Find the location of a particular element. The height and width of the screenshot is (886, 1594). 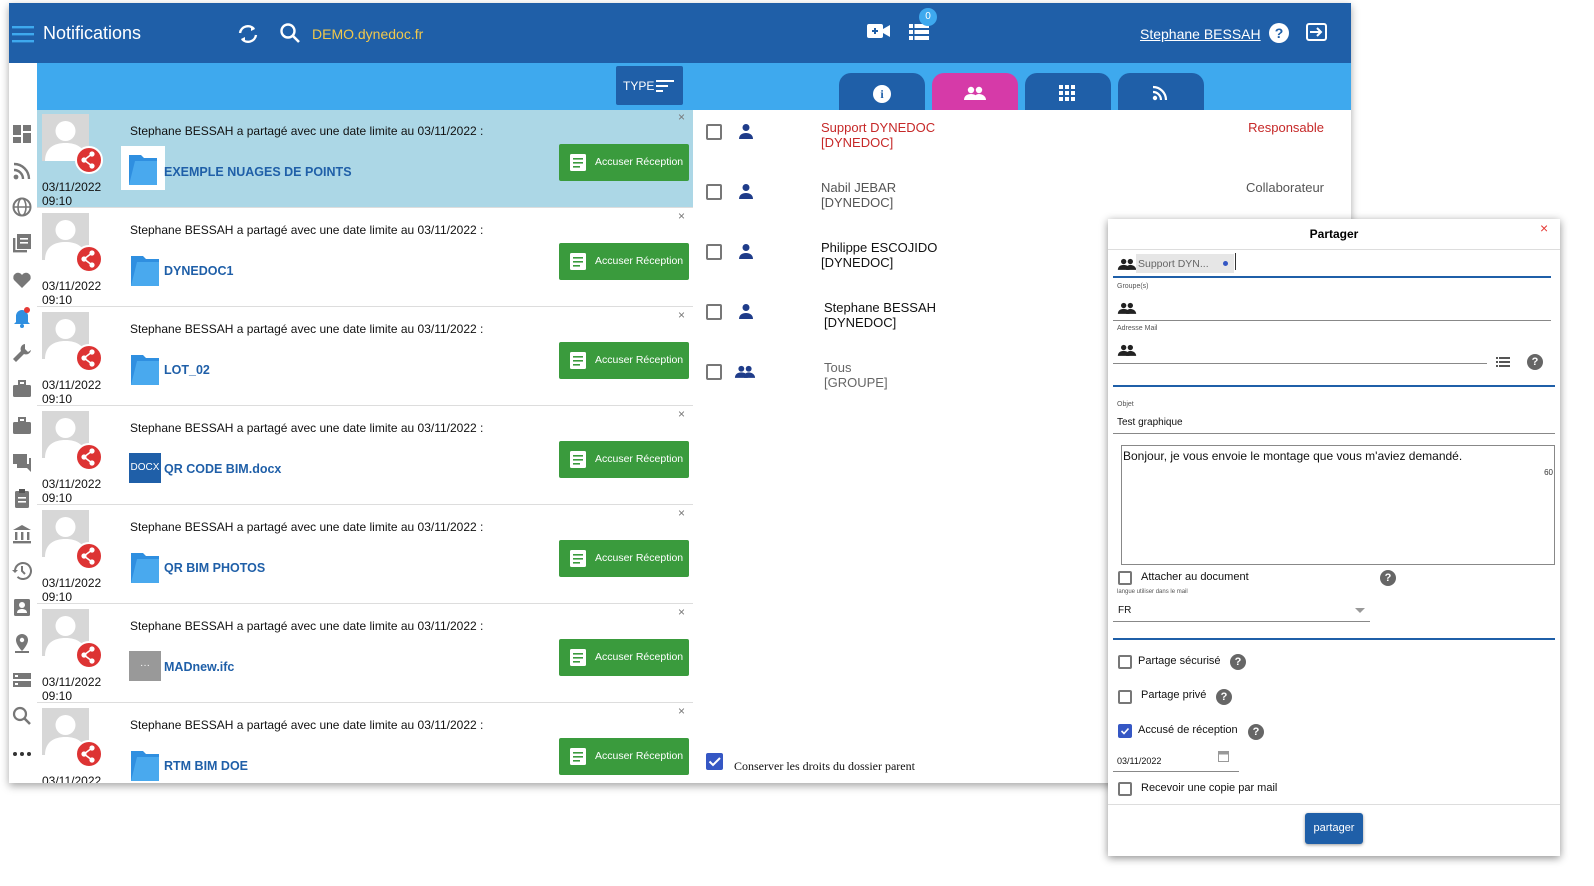

history-icon is located at coordinates (22, 571).